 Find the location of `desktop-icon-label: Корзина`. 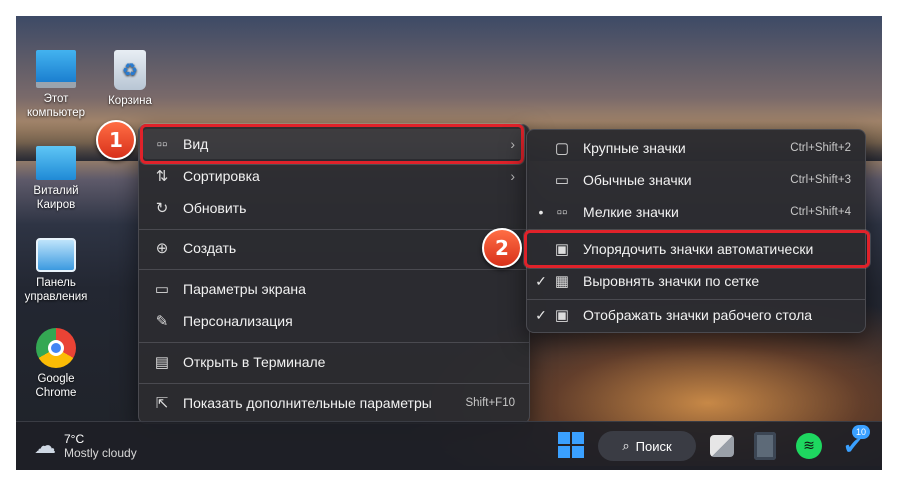

desktop-icon-label: Корзина is located at coordinates (130, 101).